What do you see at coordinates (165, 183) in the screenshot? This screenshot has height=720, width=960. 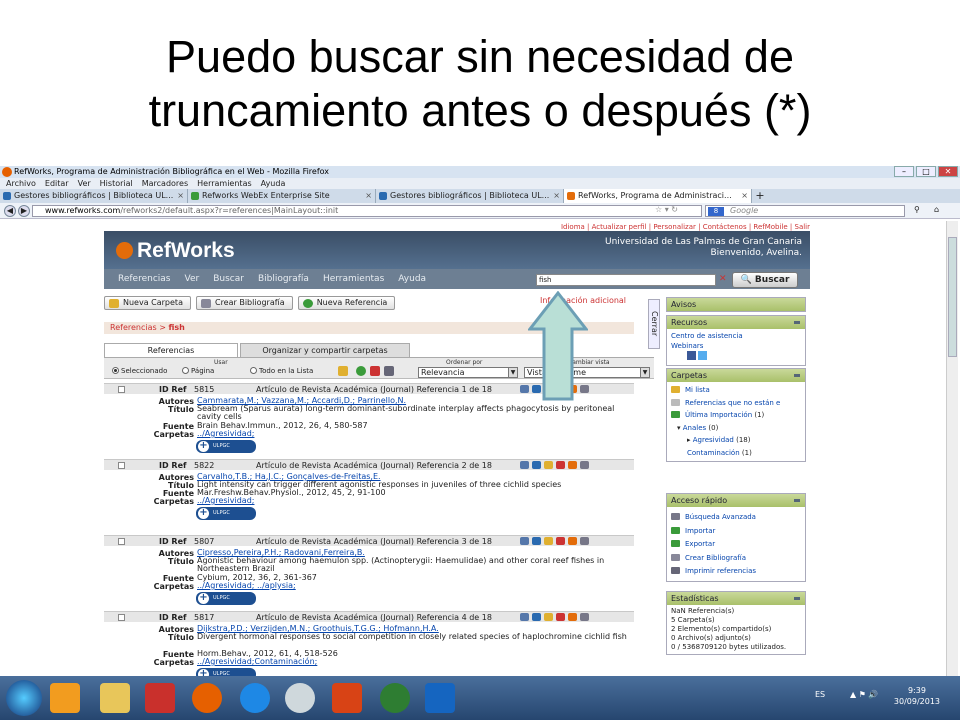 I see `menu-marcadores: Marcadores` at bounding box center [165, 183].